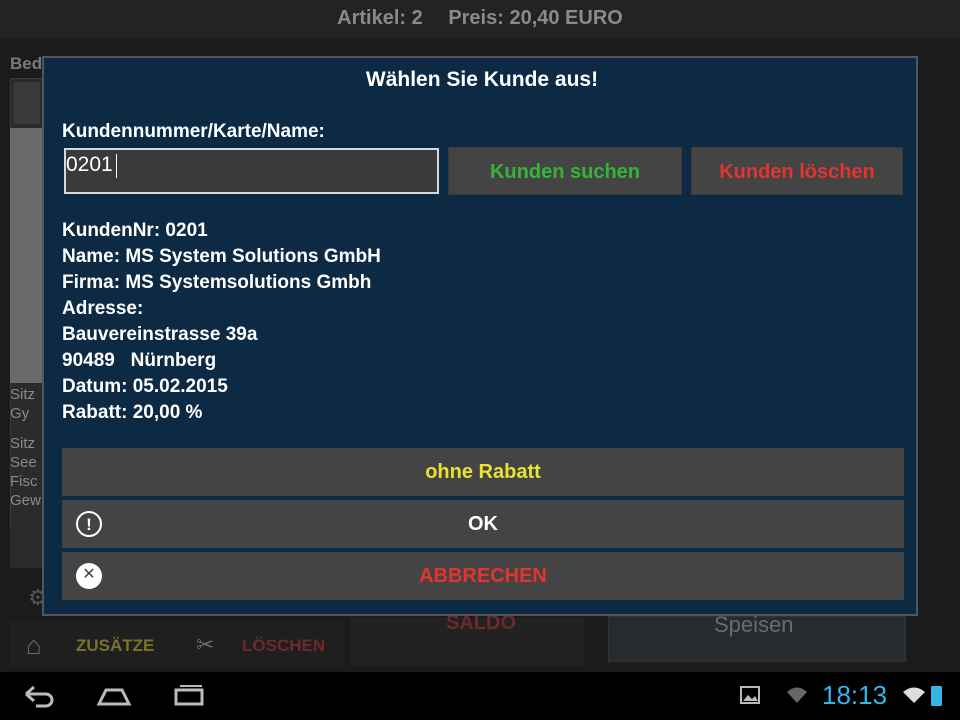 The height and width of the screenshot is (720, 960). I want to click on ok-label: OK, so click(483, 524).